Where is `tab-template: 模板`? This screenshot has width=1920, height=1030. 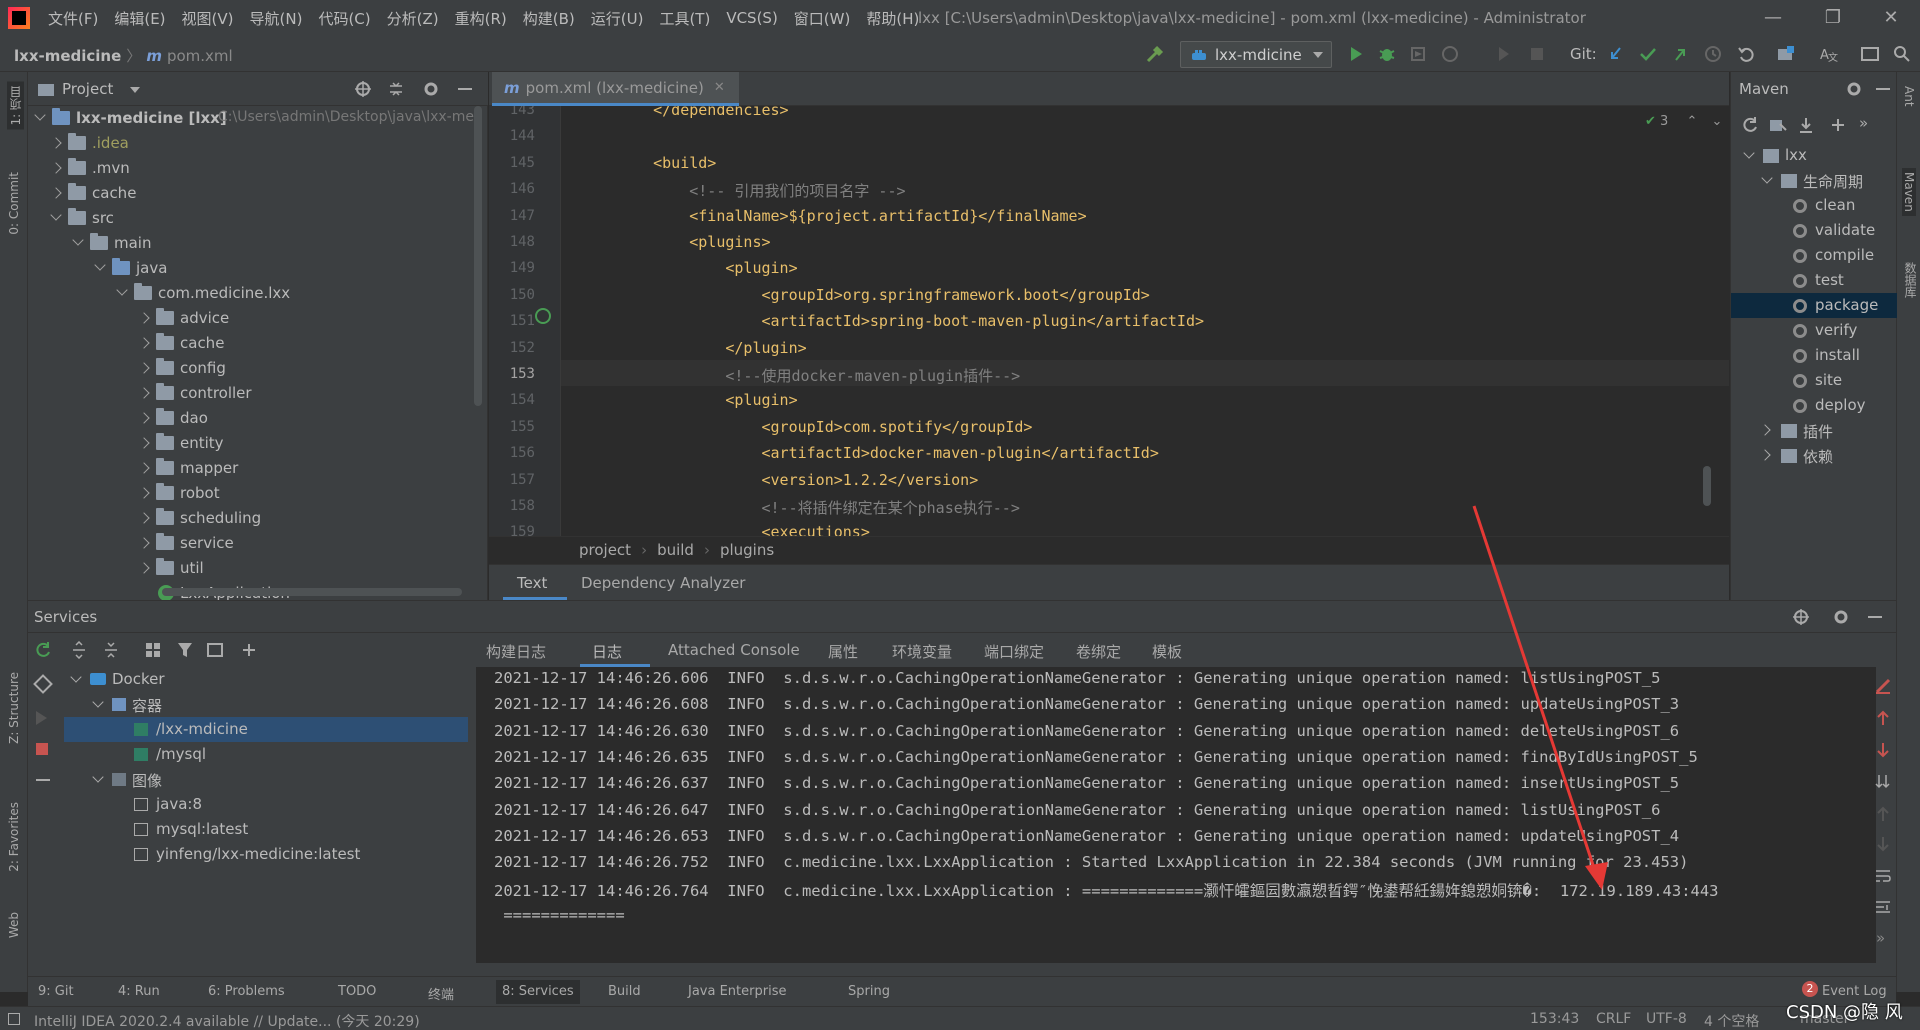
tab-template: 模板 is located at coordinates (1167, 651).